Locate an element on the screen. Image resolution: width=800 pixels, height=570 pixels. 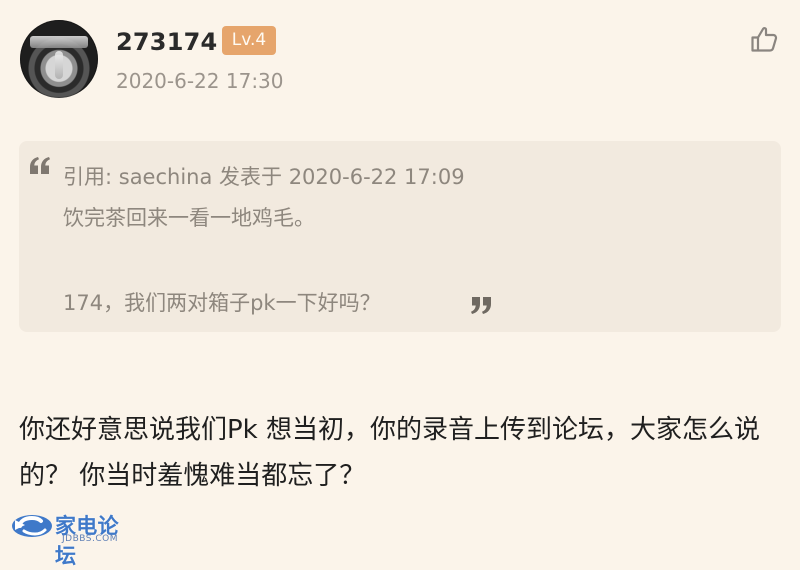
site-watermark: 家电论坛 JDBBS.COM is located at coordinates (74, 539).